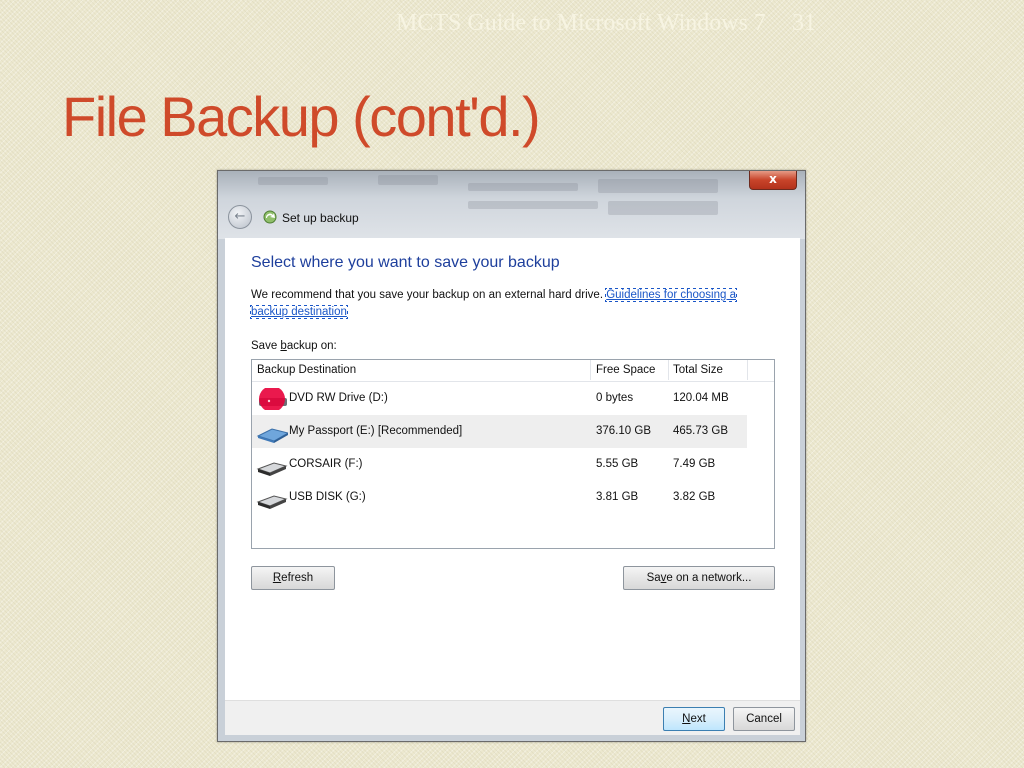 Image resolution: width=1024 pixels, height=768 pixels. What do you see at coordinates (617, 497) in the screenshot?
I see `free-space-value: 3.81 GB` at bounding box center [617, 497].